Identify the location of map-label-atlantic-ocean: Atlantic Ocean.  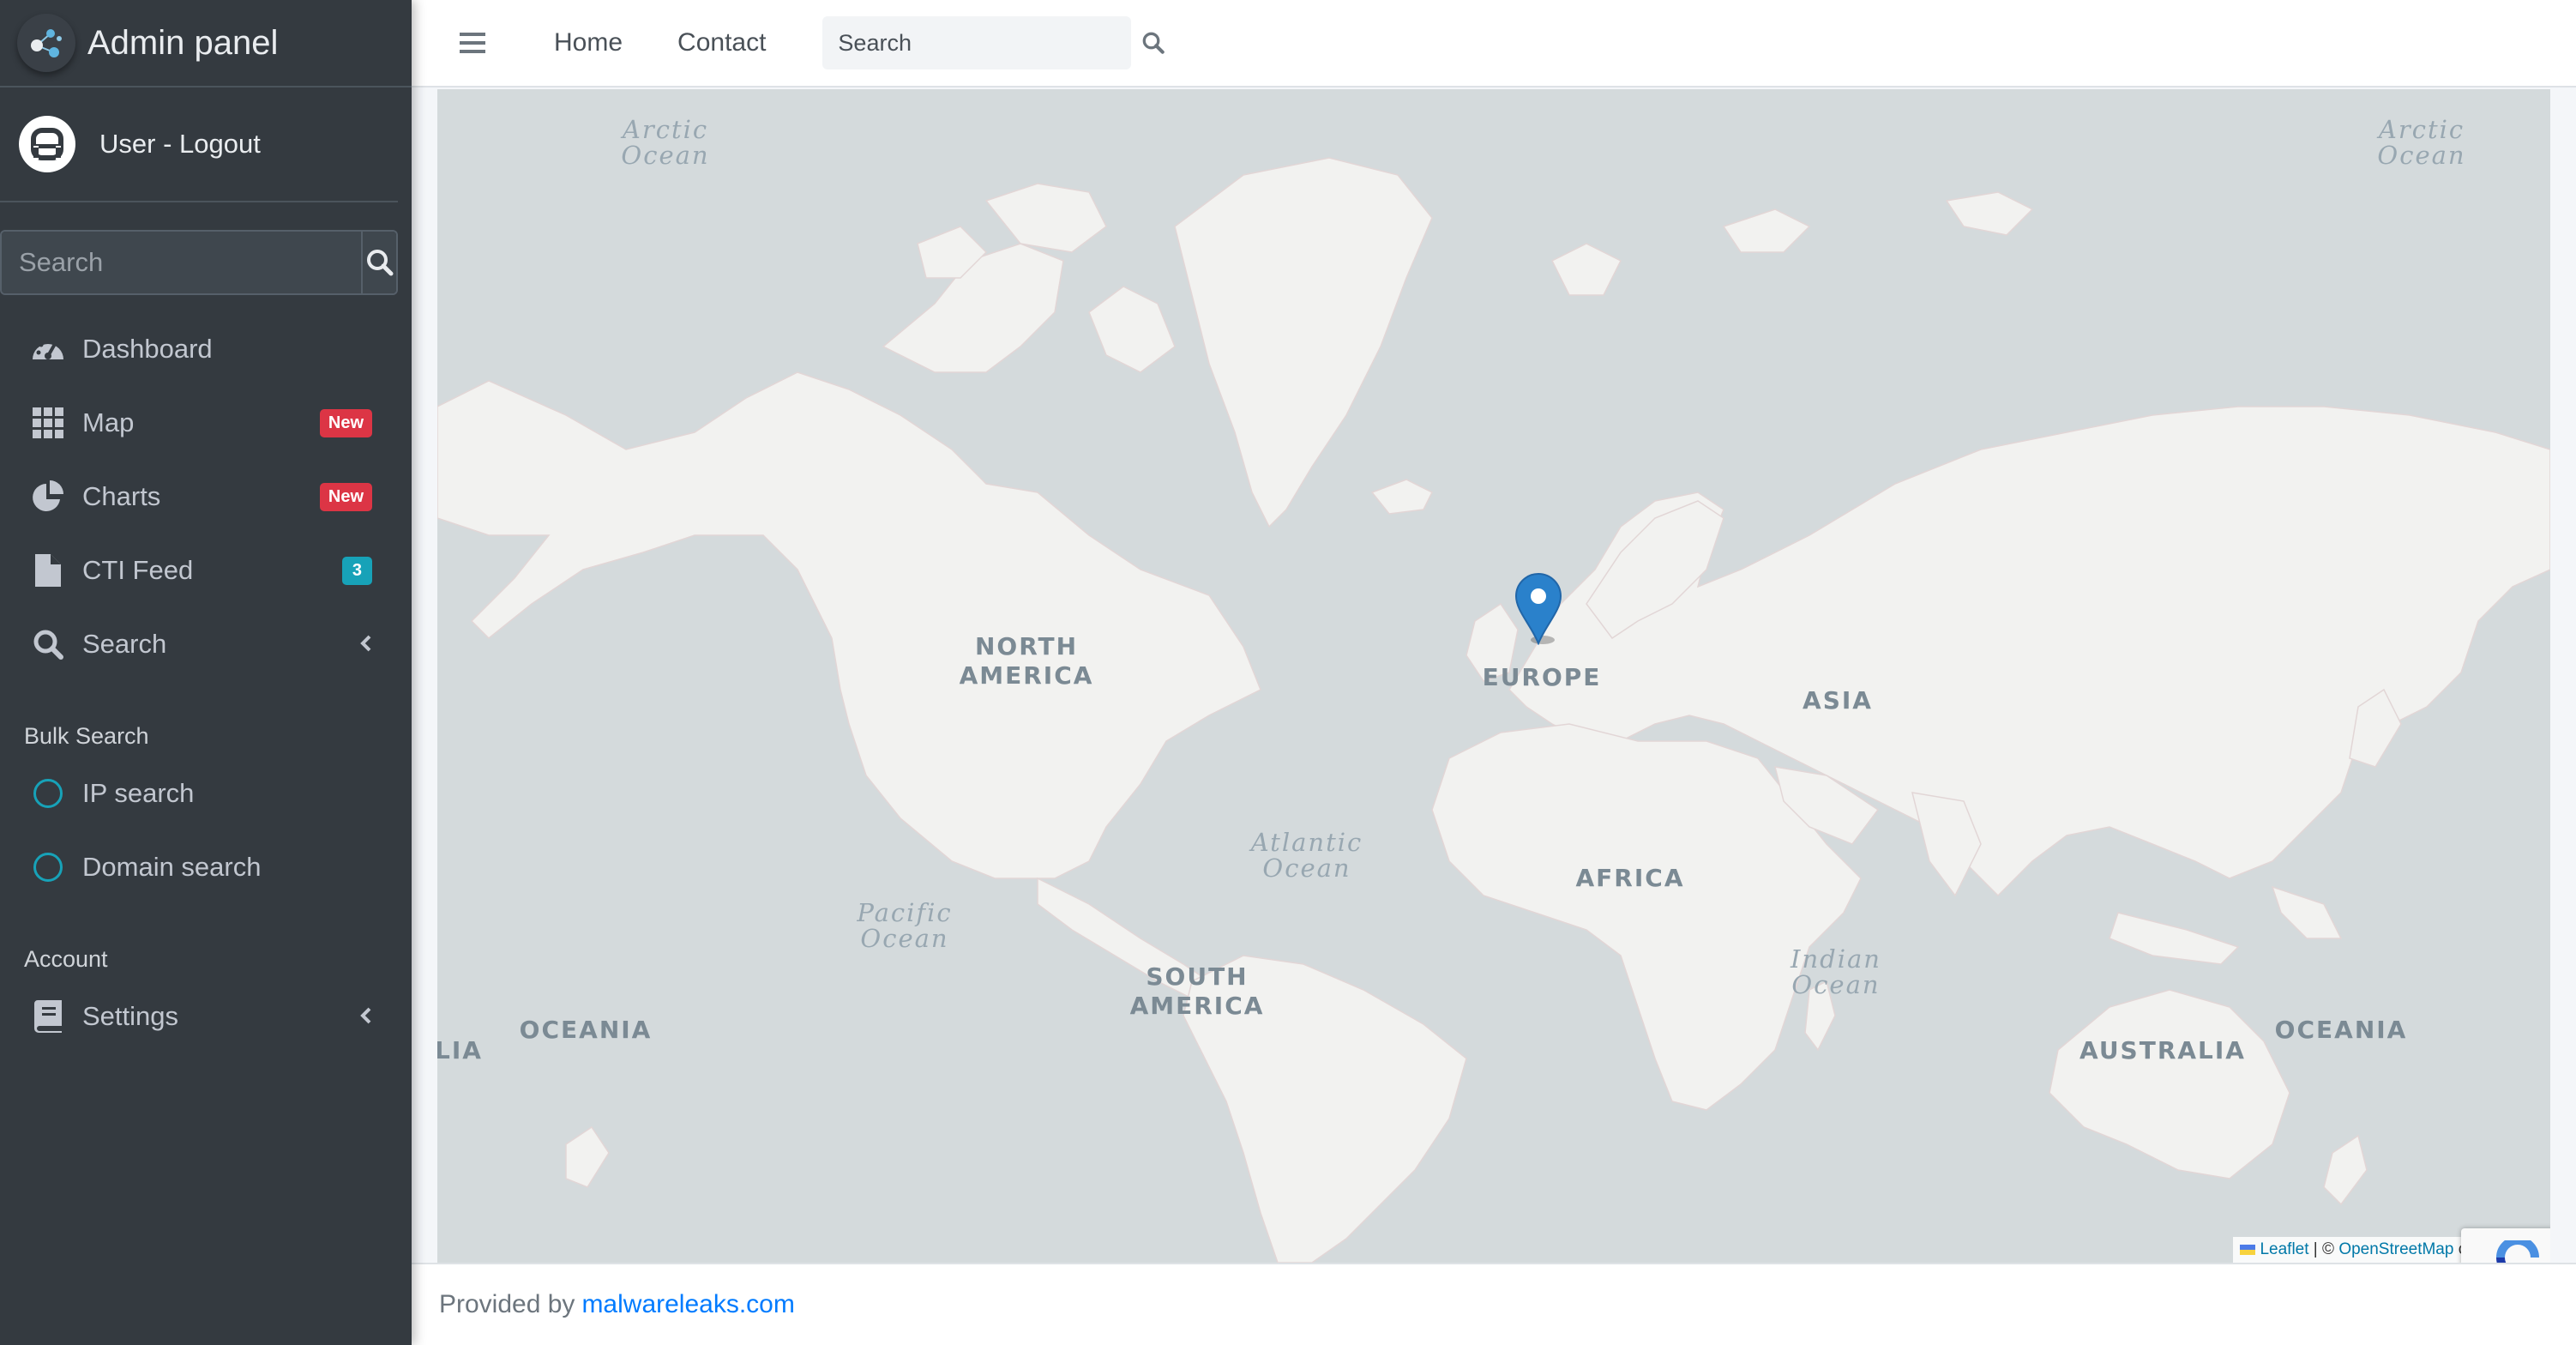
(1306, 855).